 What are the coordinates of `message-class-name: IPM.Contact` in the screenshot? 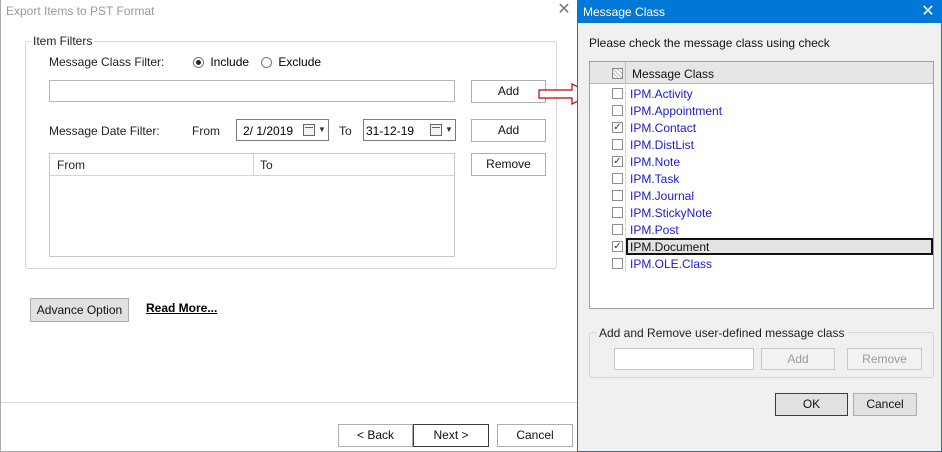 It's located at (663, 128).